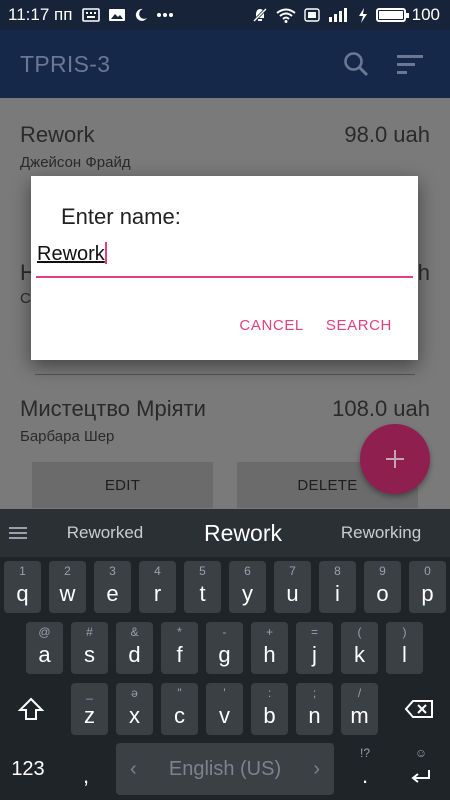 This screenshot has width=450, height=800. I want to click on backspace-key, so click(419, 709).